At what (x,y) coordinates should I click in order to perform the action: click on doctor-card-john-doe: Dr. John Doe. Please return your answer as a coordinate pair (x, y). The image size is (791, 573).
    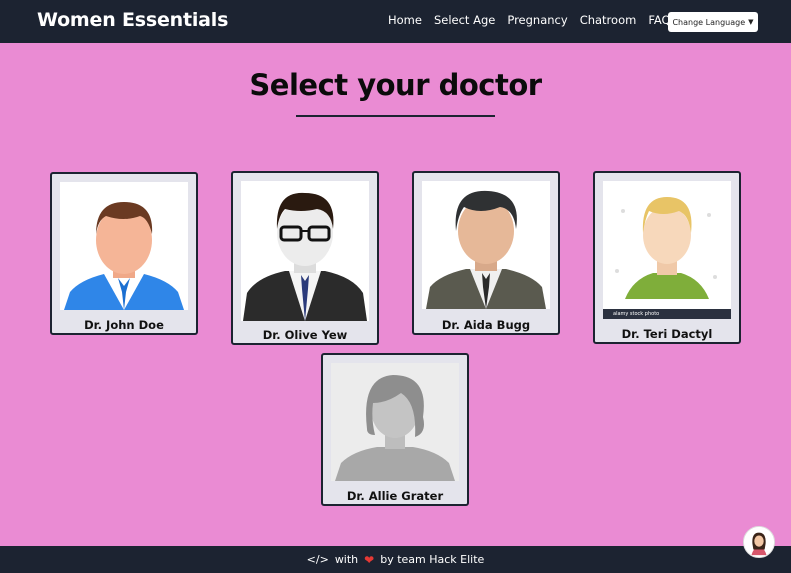
    Looking at the image, I should click on (124, 253).